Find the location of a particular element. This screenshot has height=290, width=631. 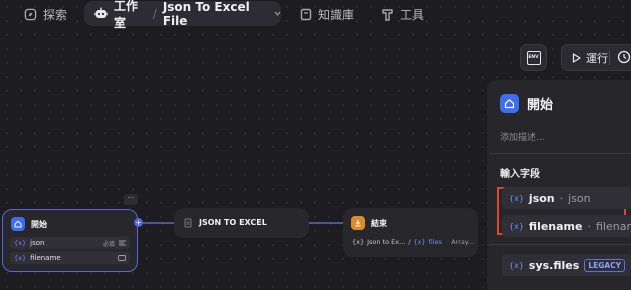

start-node-header: 開始 is located at coordinates (29, 224).